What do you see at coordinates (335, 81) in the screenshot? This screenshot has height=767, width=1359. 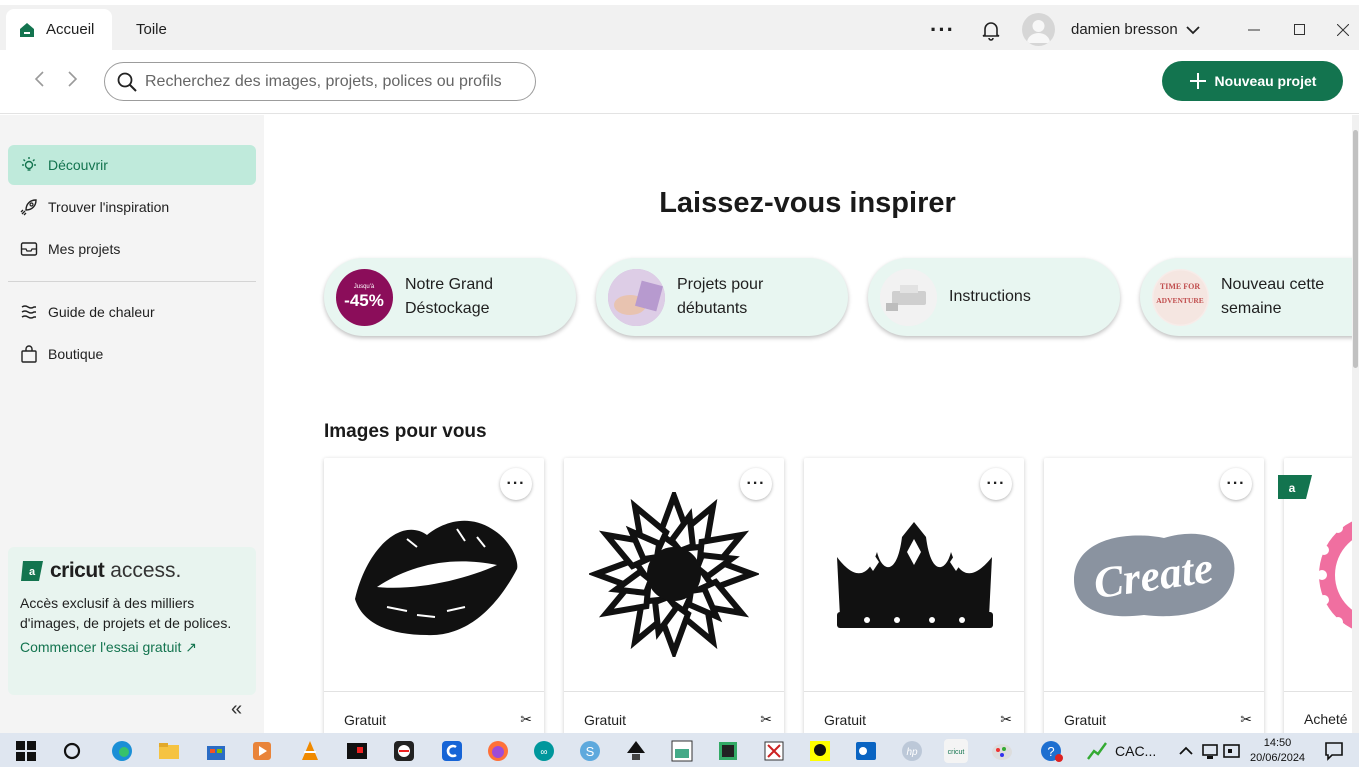 I see `search-input` at bounding box center [335, 81].